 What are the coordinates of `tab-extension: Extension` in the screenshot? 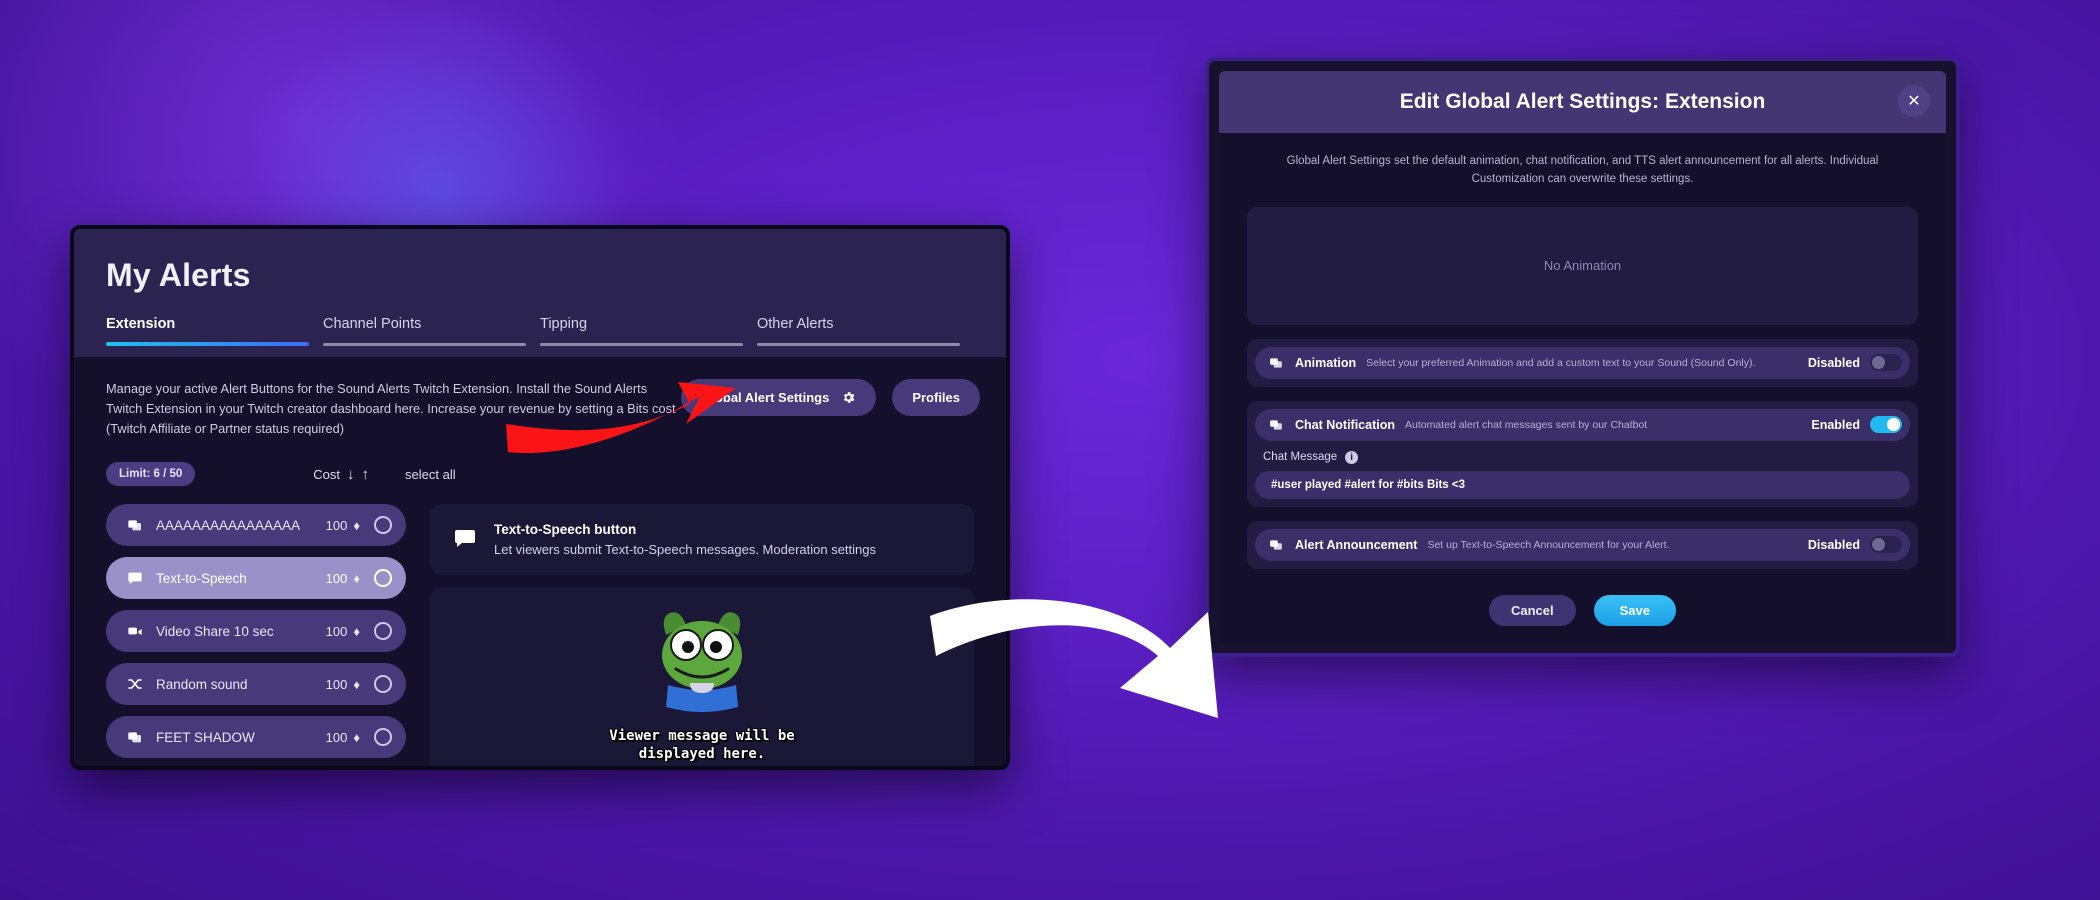 It's located at (214, 331).